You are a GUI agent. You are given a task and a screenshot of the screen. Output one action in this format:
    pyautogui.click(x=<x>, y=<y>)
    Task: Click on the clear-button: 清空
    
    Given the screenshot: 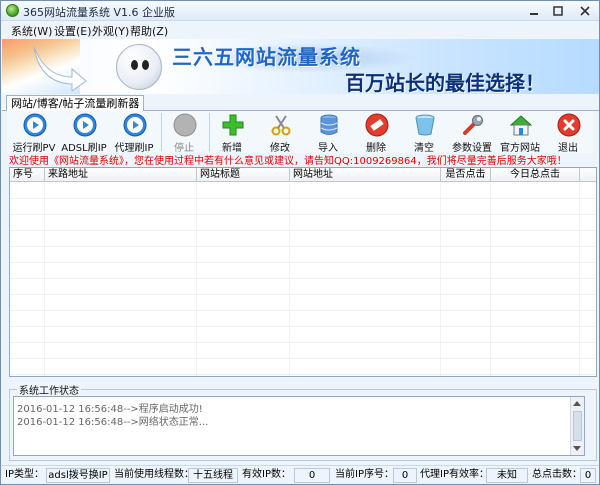 What is the action you would take?
    pyautogui.click(x=424, y=133)
    